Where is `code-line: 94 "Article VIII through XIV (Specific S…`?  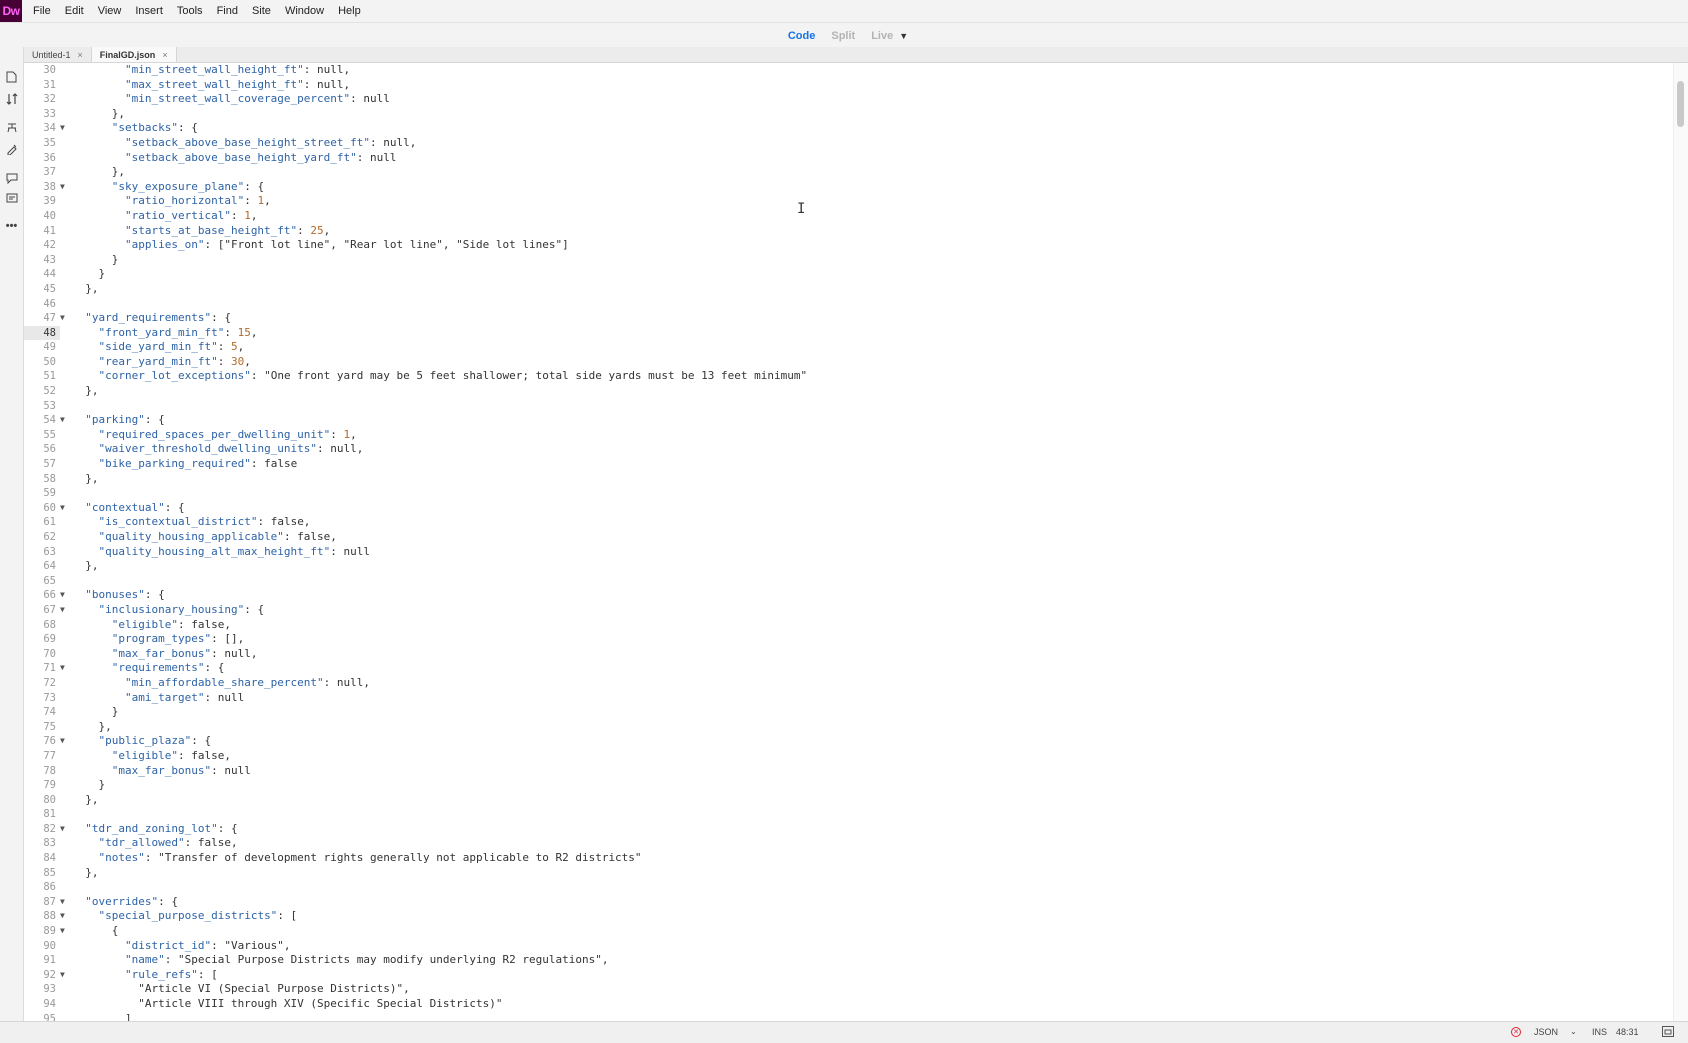
code-line: 94 "Article VIII through XIV (Specific S… is located at coordinates (849, 1004).